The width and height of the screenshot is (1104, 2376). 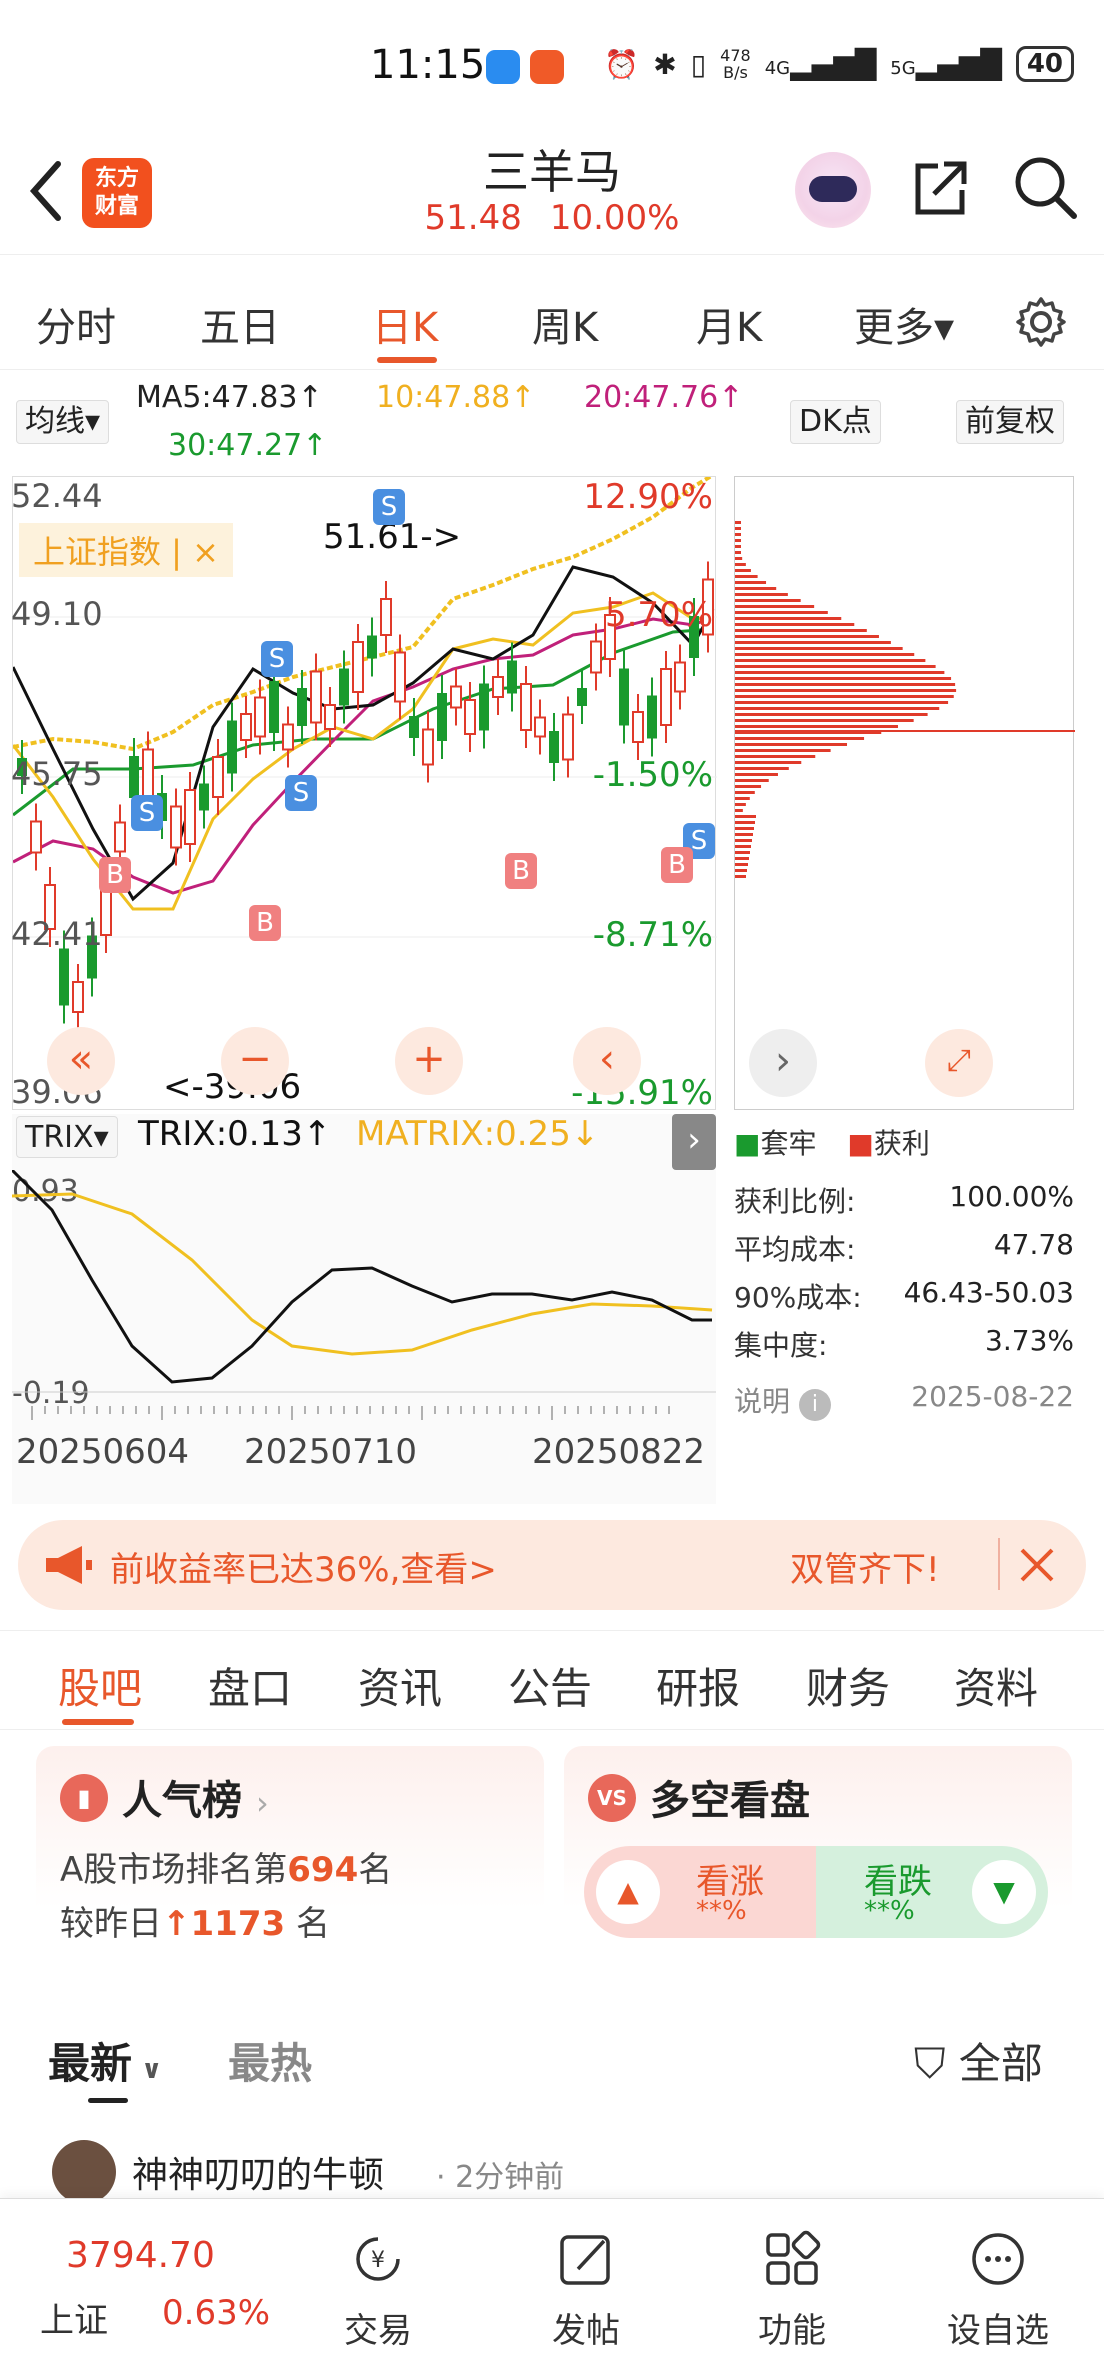 I want to click on date-mid: 20250710, so click(x=331, y=1452).